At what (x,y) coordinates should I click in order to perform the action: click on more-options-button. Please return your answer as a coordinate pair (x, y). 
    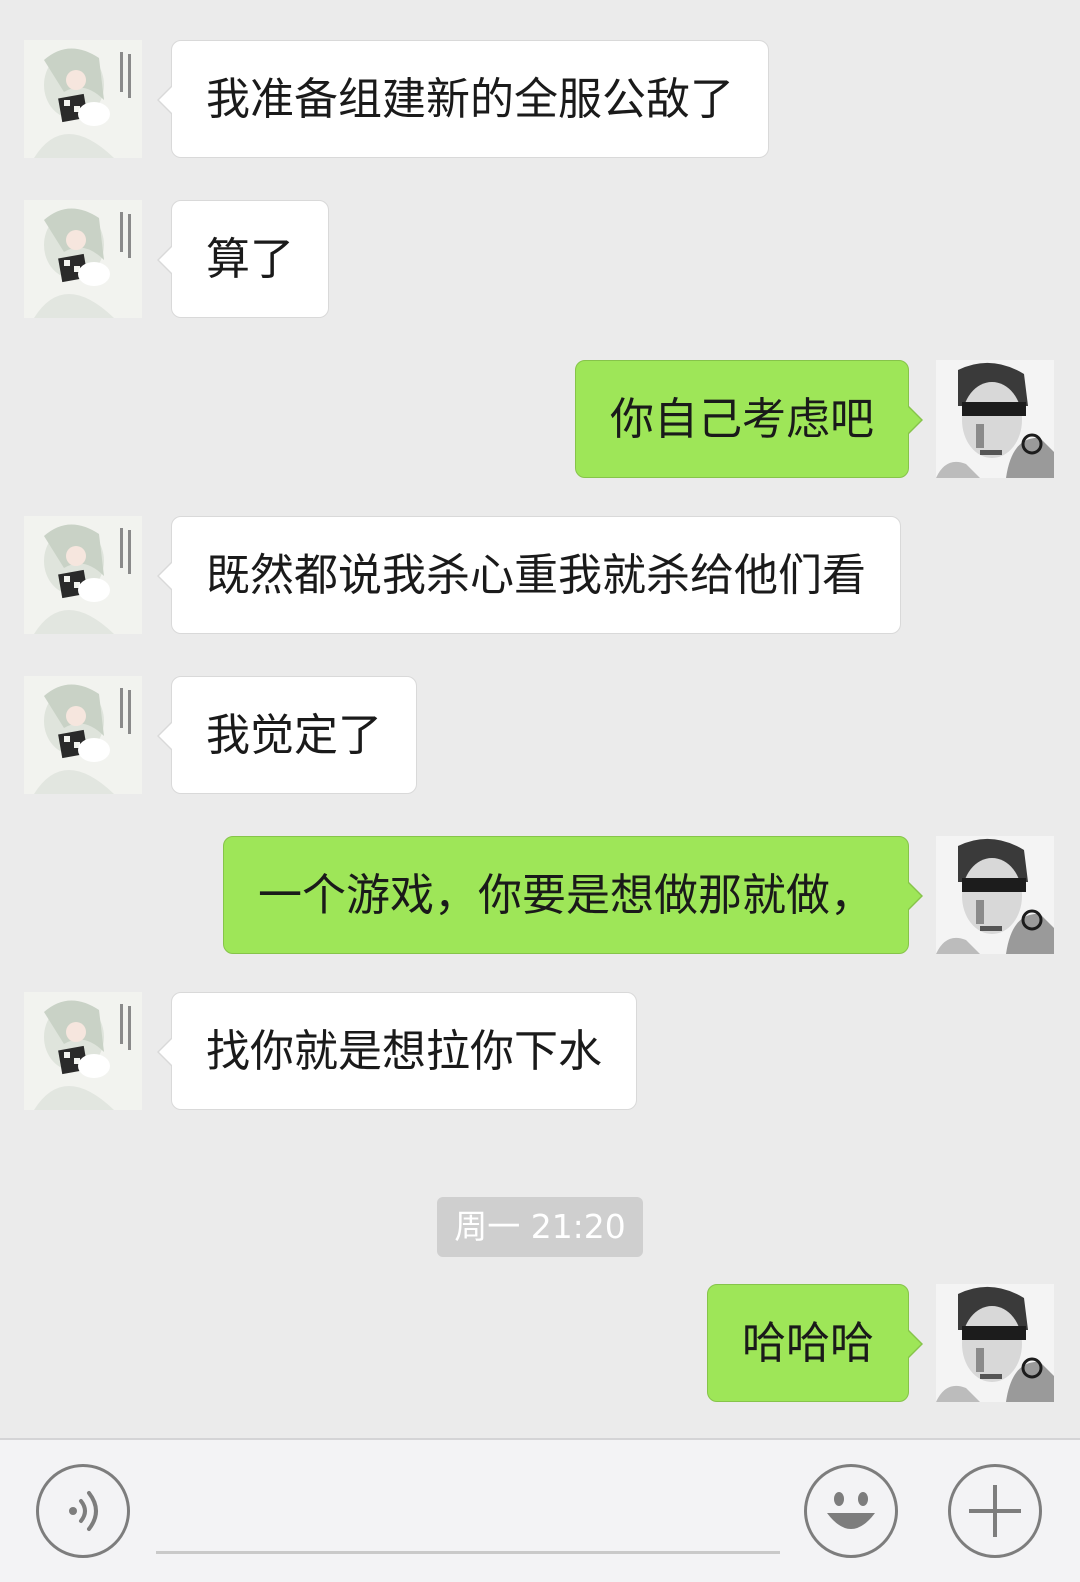
    Looking at the image, I should click on (995, 1511).